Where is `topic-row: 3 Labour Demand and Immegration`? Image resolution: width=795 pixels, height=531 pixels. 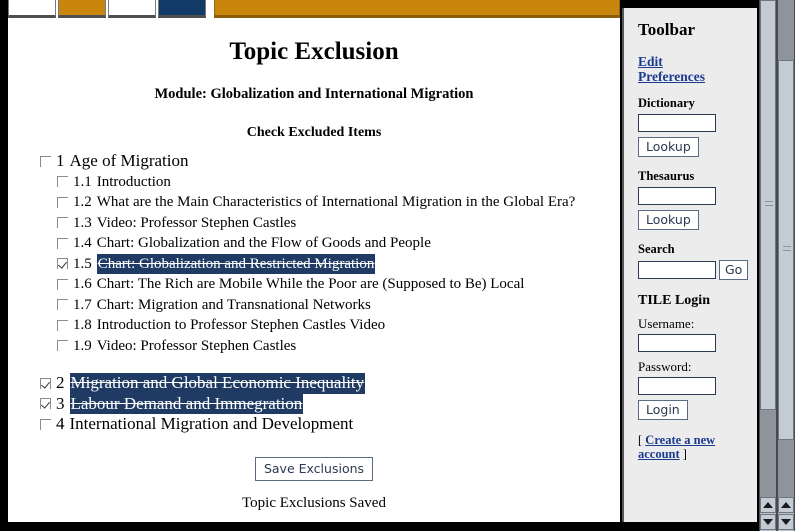 topic-row: 3 Labour Demand and Immegration is located at coordinates (330, 403).